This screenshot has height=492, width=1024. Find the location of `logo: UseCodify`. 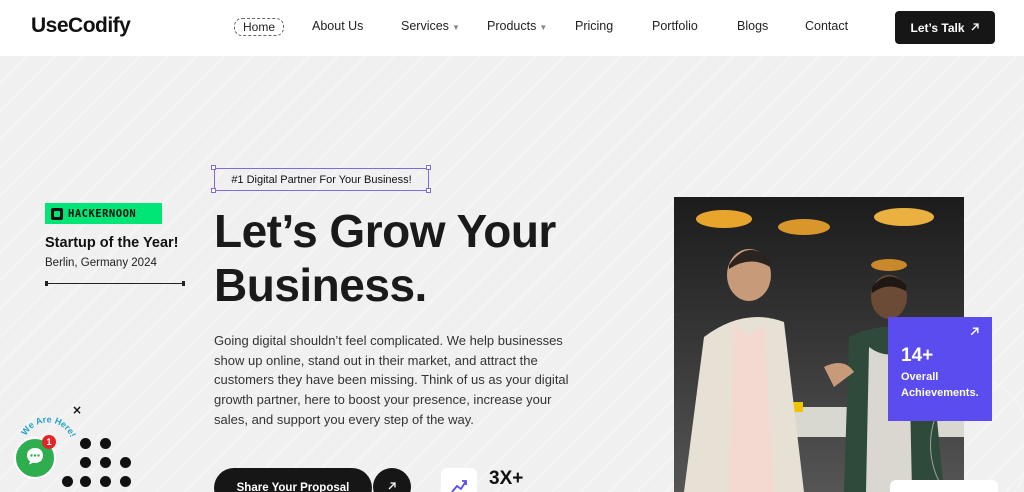

logo: UseCodify is located at coordinates (81, 26).